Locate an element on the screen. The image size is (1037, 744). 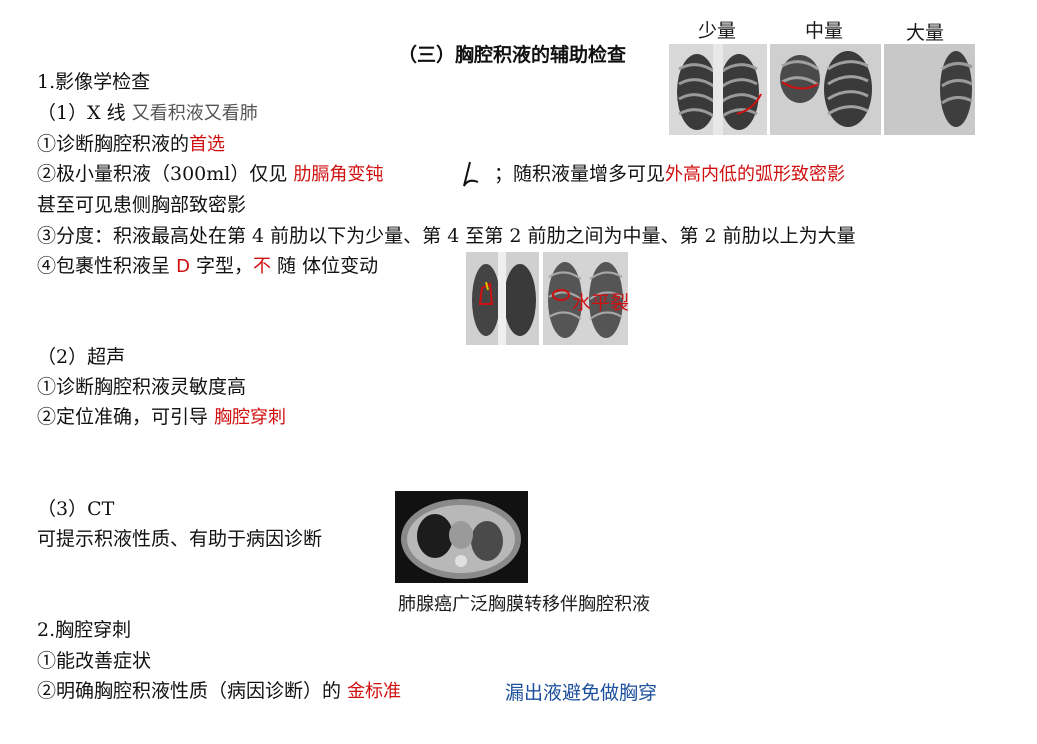
line-guide-puncture-text: ②定位准确，可引导 is located at coordinates (123, 417).